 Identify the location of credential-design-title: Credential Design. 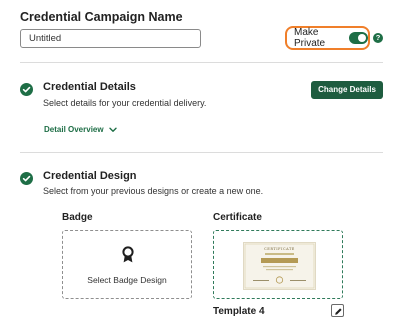
(90, 176).